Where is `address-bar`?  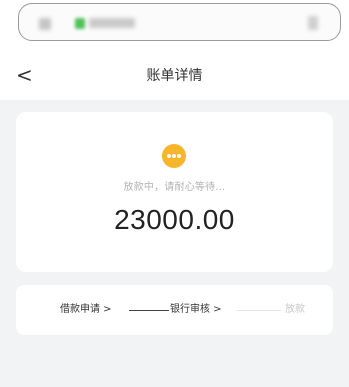 address-bar is located at coordinates (179, 22).